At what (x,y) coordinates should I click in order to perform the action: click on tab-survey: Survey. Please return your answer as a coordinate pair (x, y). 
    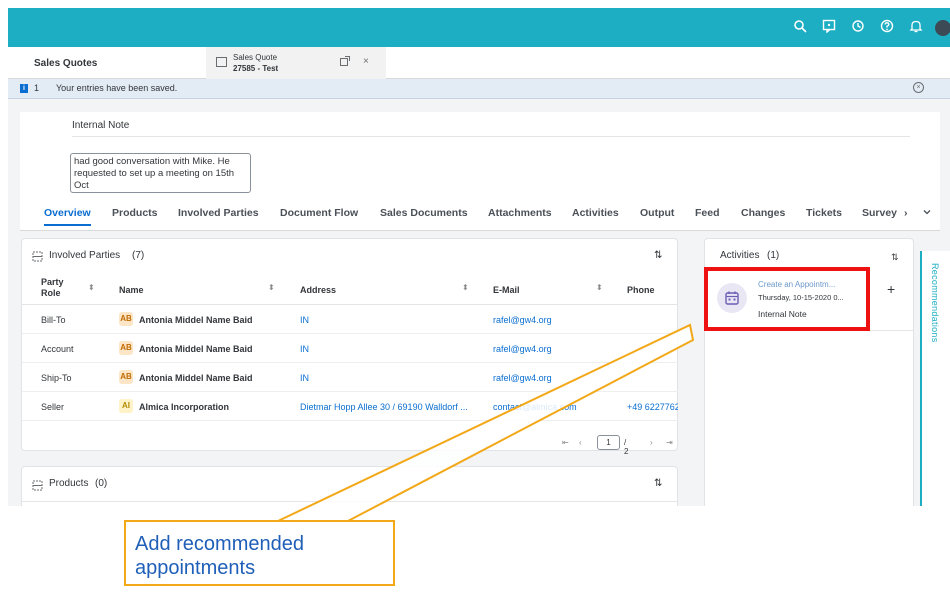
    Looking at the image, I should click on (881, 213).